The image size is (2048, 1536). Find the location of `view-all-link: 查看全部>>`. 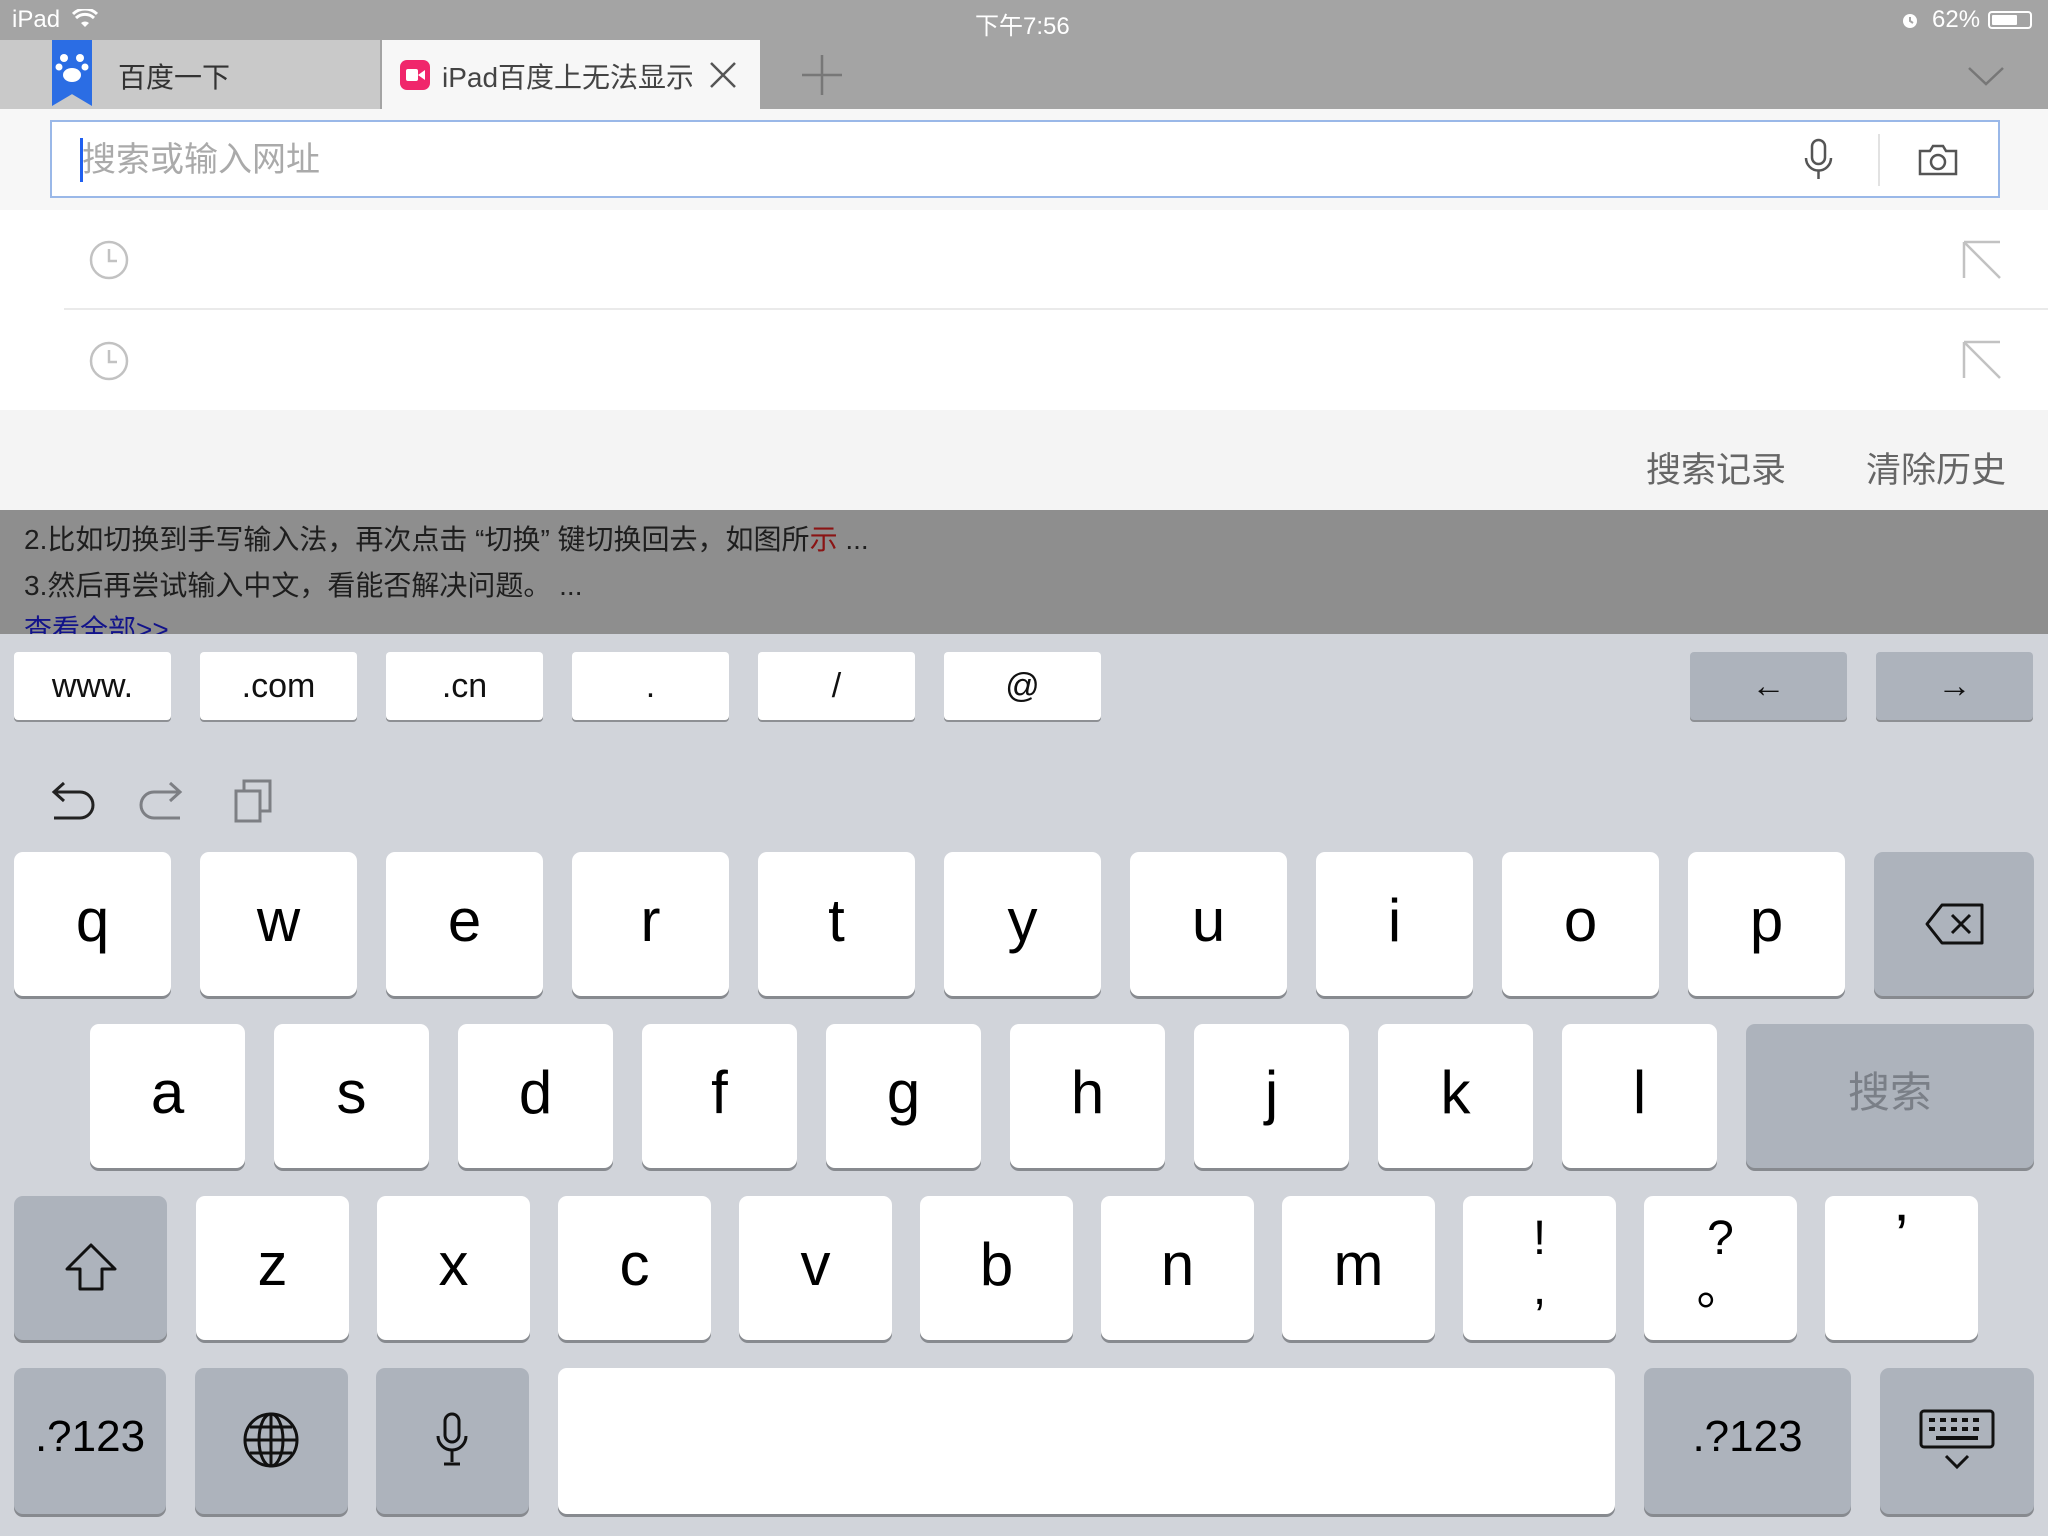

view-all-link: 查看全部>> is located at coordinates (96, 621).